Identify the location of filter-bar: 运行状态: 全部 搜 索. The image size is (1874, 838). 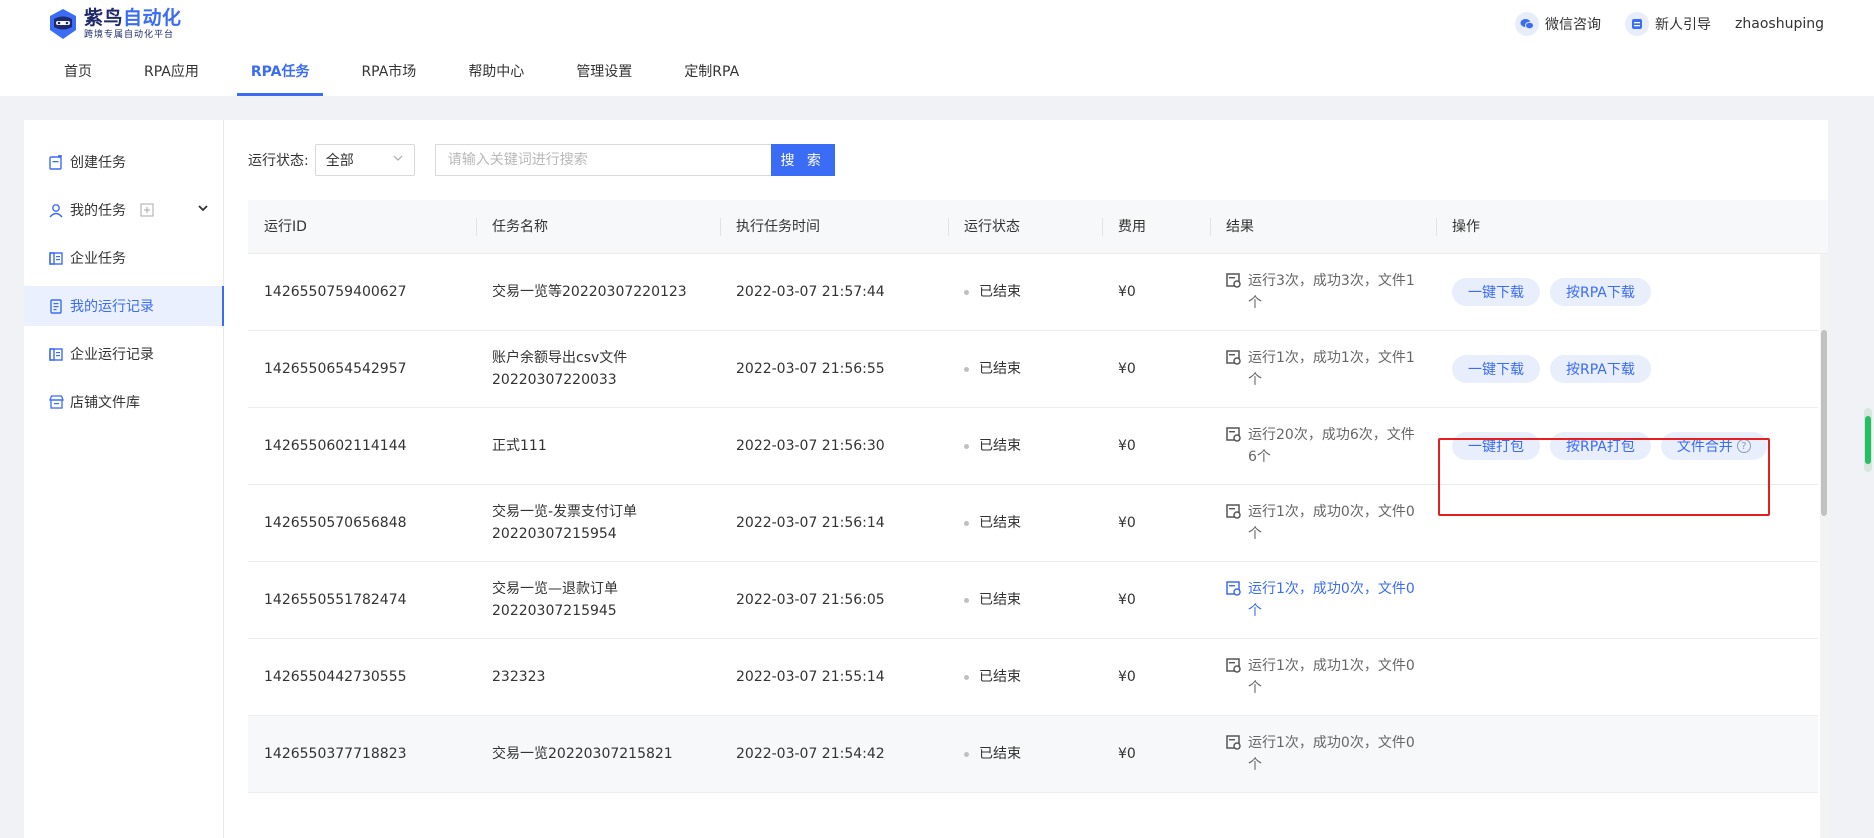
(1038, 160).